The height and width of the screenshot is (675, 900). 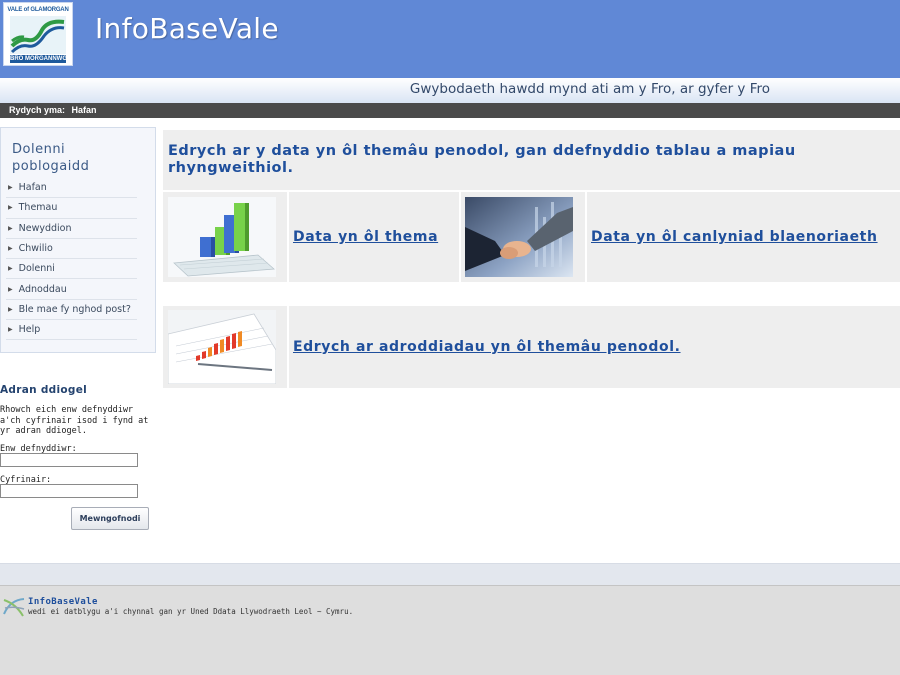 I want to click on footer-strip, so click(x=450, y=574).